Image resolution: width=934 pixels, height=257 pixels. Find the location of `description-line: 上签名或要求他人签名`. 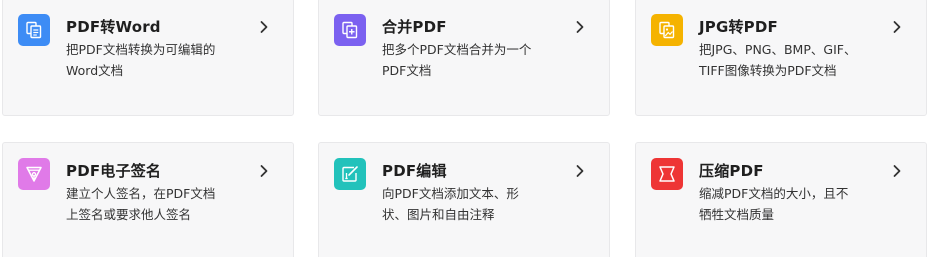

description-line: 上签名或要求他人签名 is located at coordinates (129, 214).